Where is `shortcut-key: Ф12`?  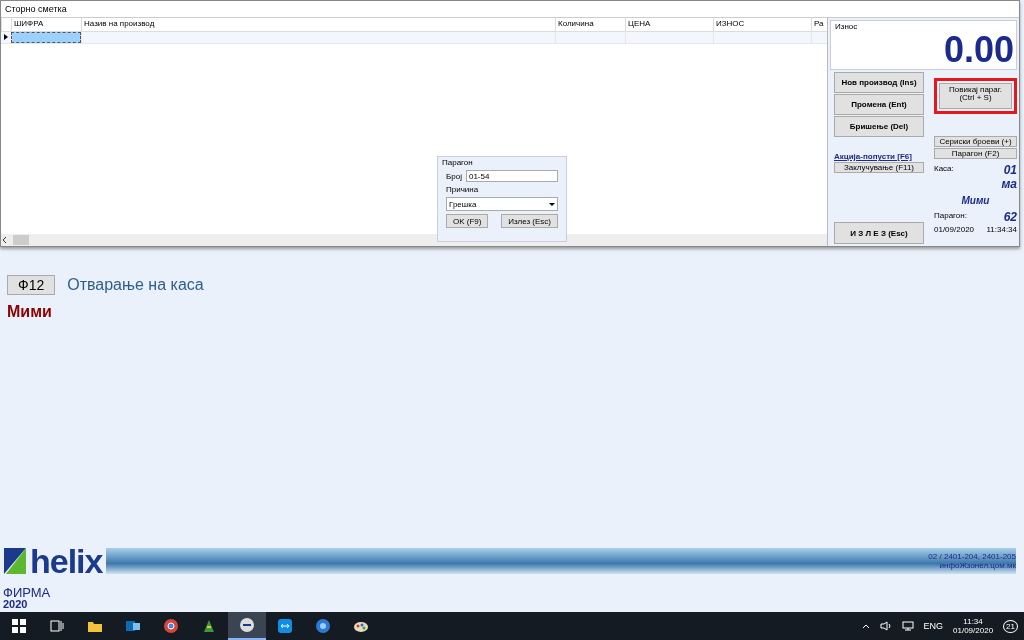 shortcut-key: Ф12 is located at coordinates (31, 285).